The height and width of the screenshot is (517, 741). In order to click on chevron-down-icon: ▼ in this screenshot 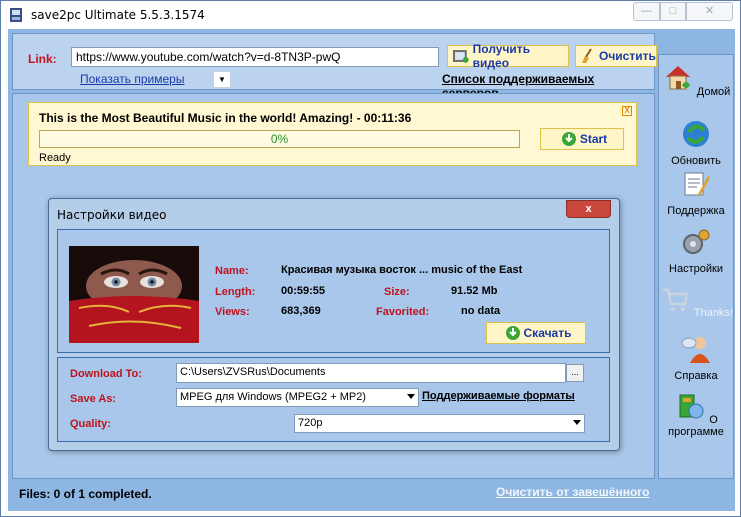, I will do `click(222, 79)`.